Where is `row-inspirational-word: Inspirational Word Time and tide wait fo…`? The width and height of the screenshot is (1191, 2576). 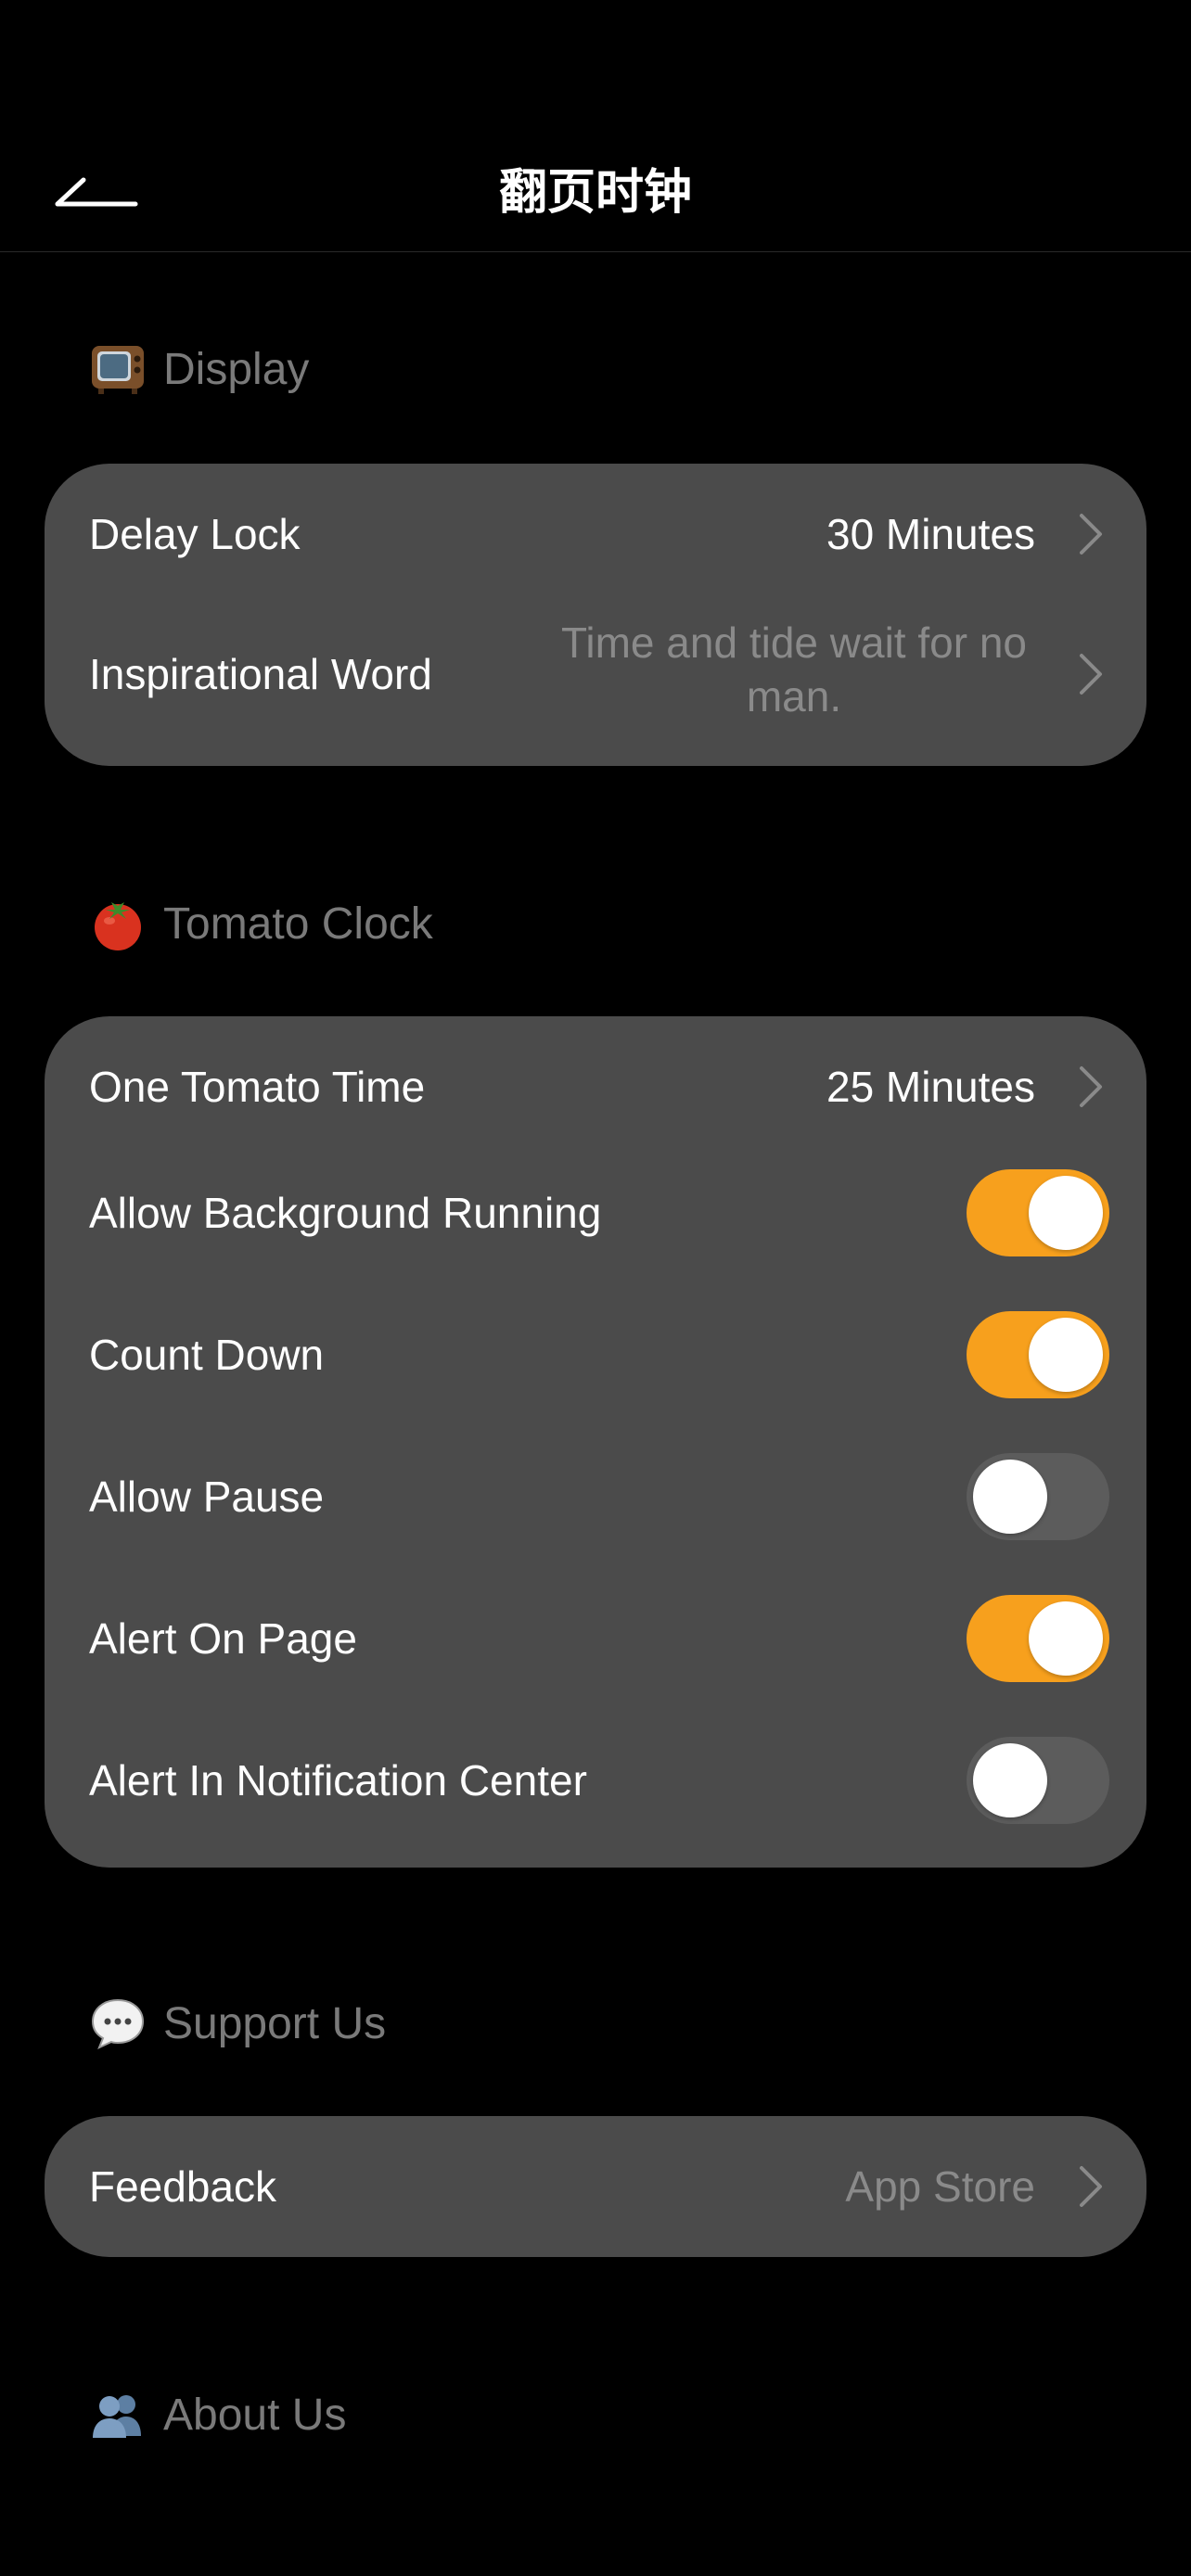
row-inspirational-word: Inspirational Word Time and tide wait fo… is located at coordinates (595, 674).